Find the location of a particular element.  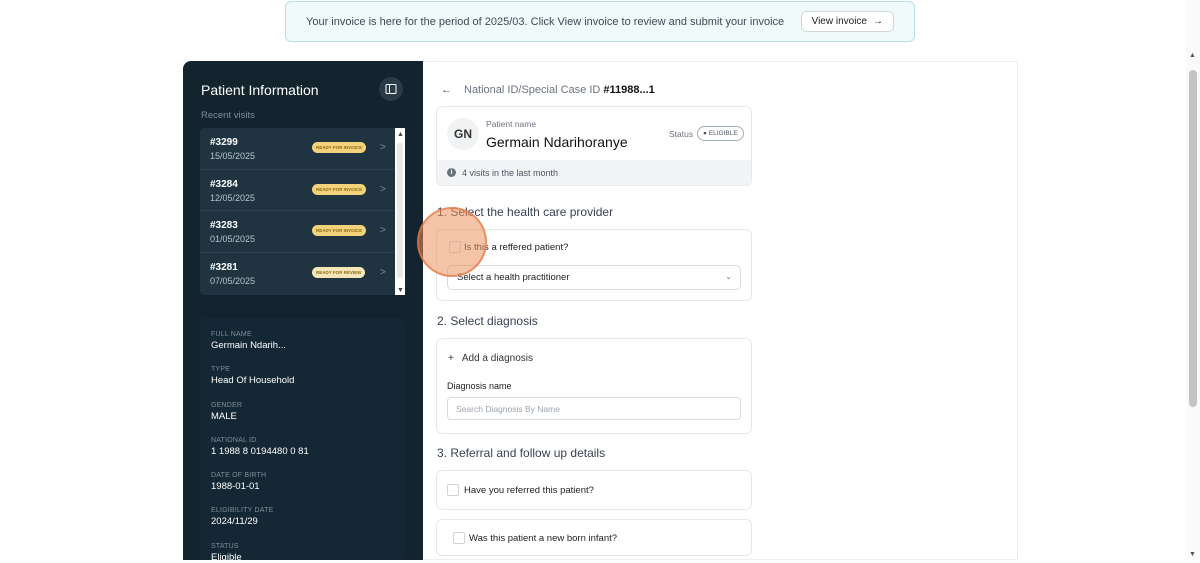

add-diagnosis-button: + Add a diagnosis is located at coordinates (490, 358).